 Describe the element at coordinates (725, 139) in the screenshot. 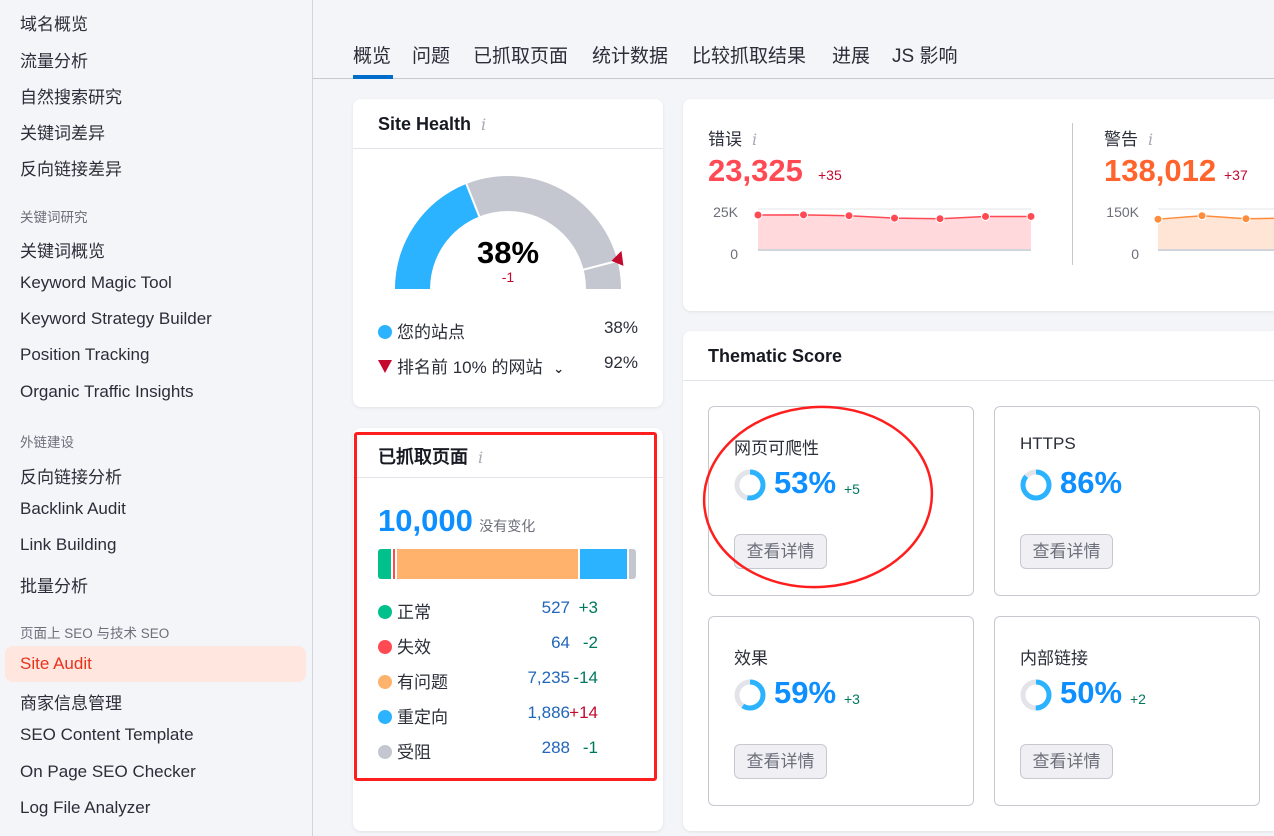

I see `errors-label-text: 错误` at that location.